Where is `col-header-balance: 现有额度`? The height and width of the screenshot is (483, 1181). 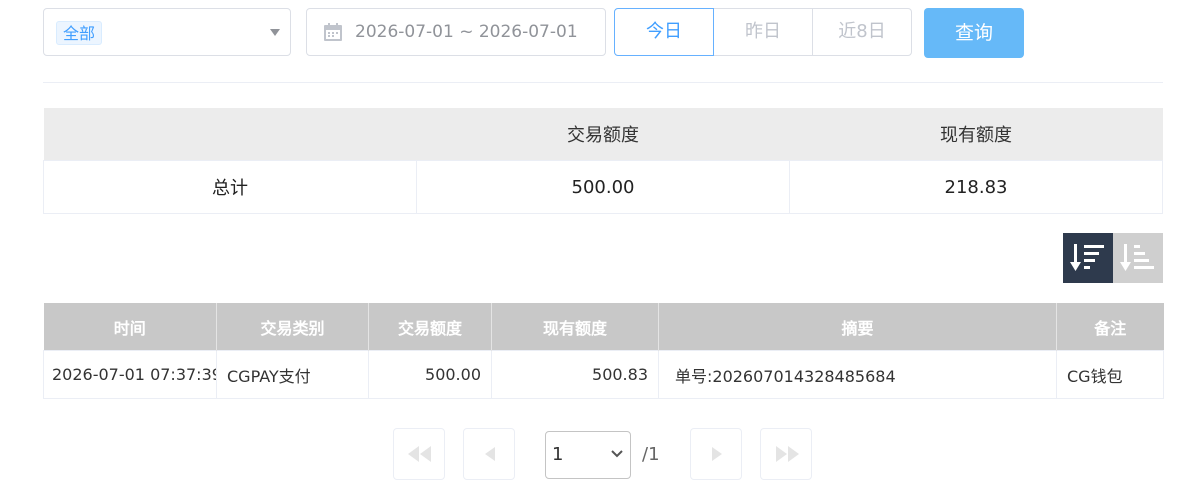
col-header-balance: 现有额度 is located at coordinates (575, 327).